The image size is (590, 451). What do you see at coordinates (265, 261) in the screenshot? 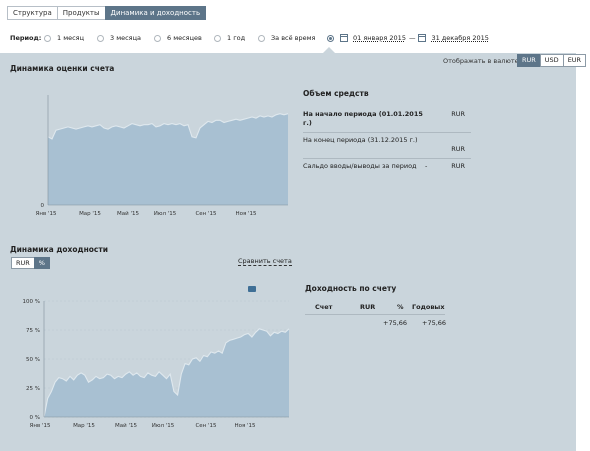
I see `compare-accounts-link: Сравнить счета` at bounding box center [265, 261].